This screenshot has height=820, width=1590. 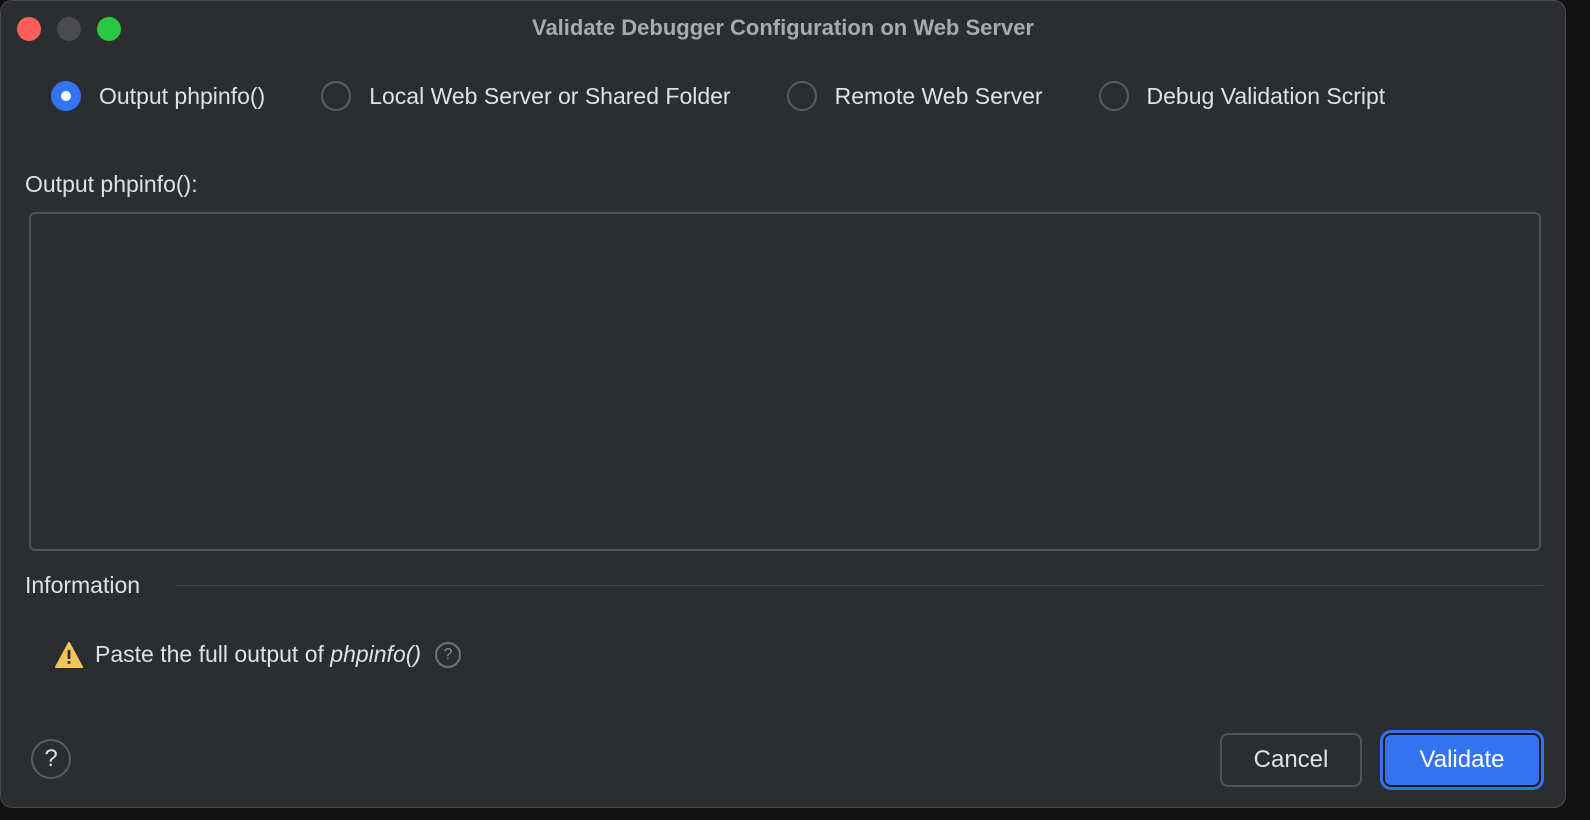 What do you see at coordinates (448, 654) in the screenshot?
I see `help-question-icon: ?` at bounding box center [448, 654].